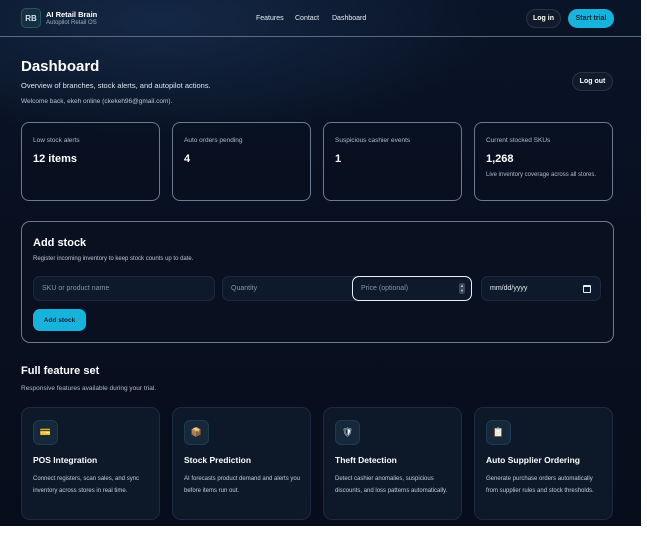  What do you see at coordinates (498, 432) in the screenshot?
I see `clipboard-icon: 📋` at bounding box center [498, 432].